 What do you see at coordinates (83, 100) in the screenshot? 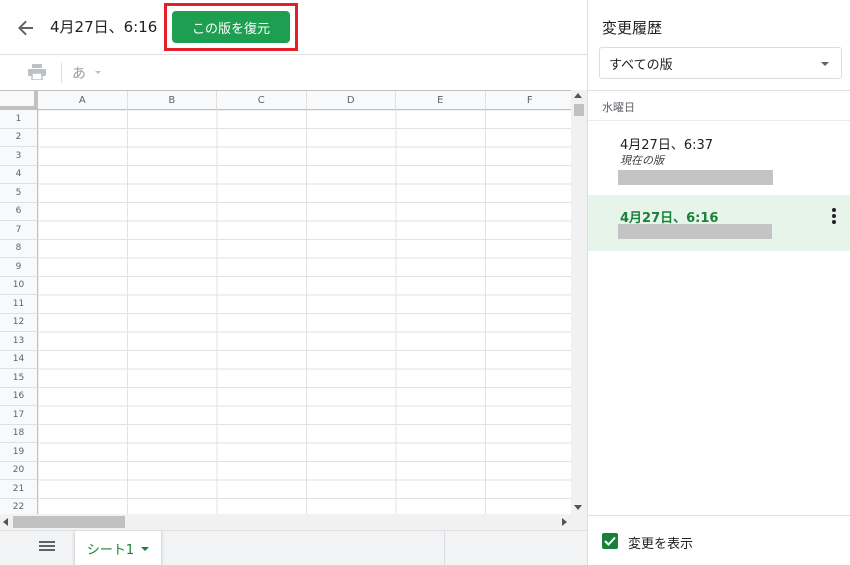
I see `column-header: A` at bounding box center [83, 100].